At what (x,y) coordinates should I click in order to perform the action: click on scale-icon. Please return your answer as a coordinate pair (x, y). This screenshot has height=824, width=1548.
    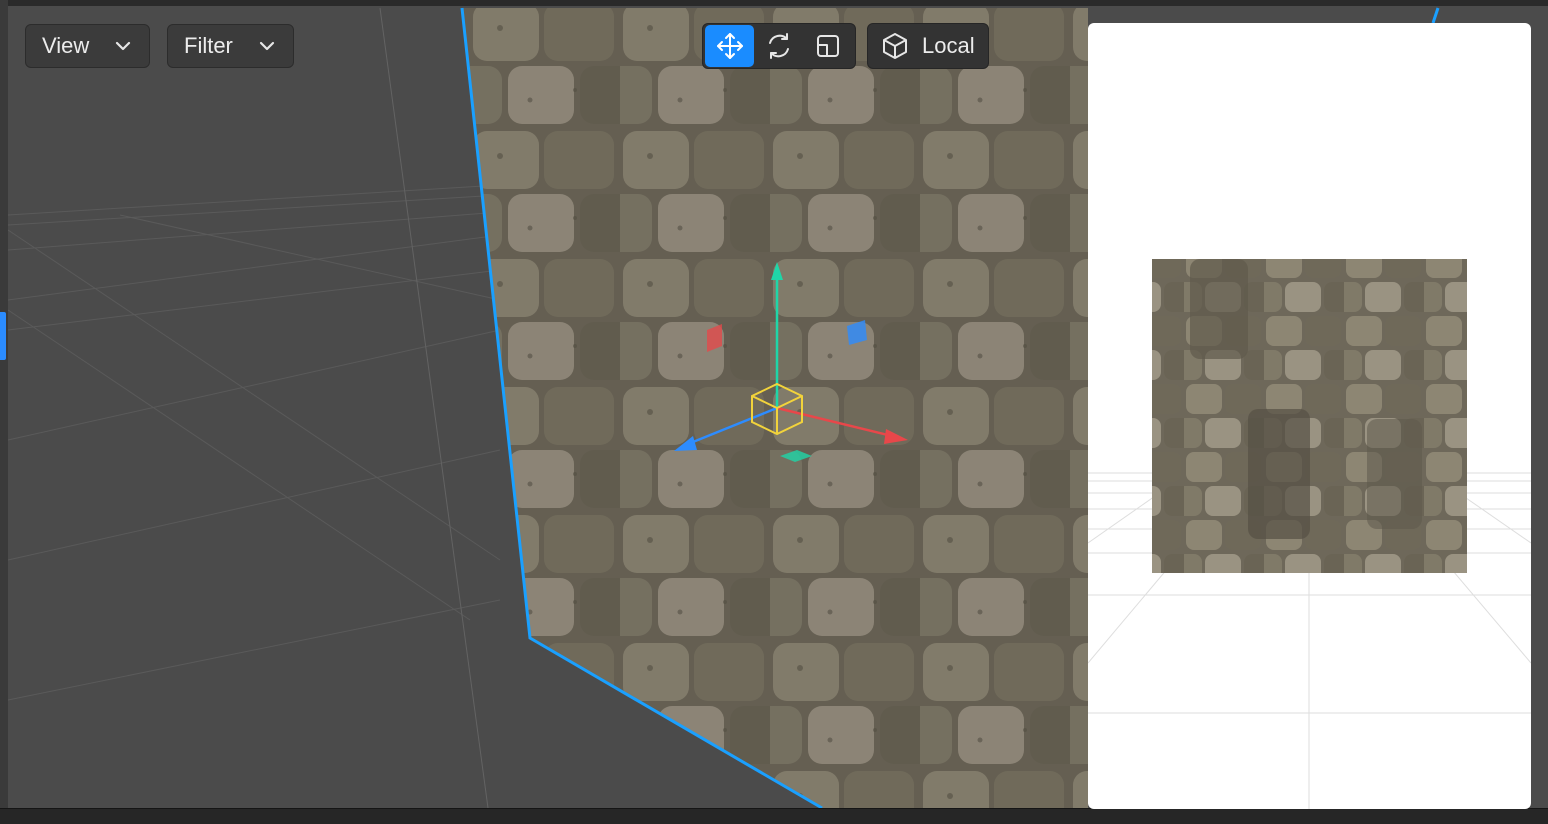
    Looking at the image, I should click on (828, 46).